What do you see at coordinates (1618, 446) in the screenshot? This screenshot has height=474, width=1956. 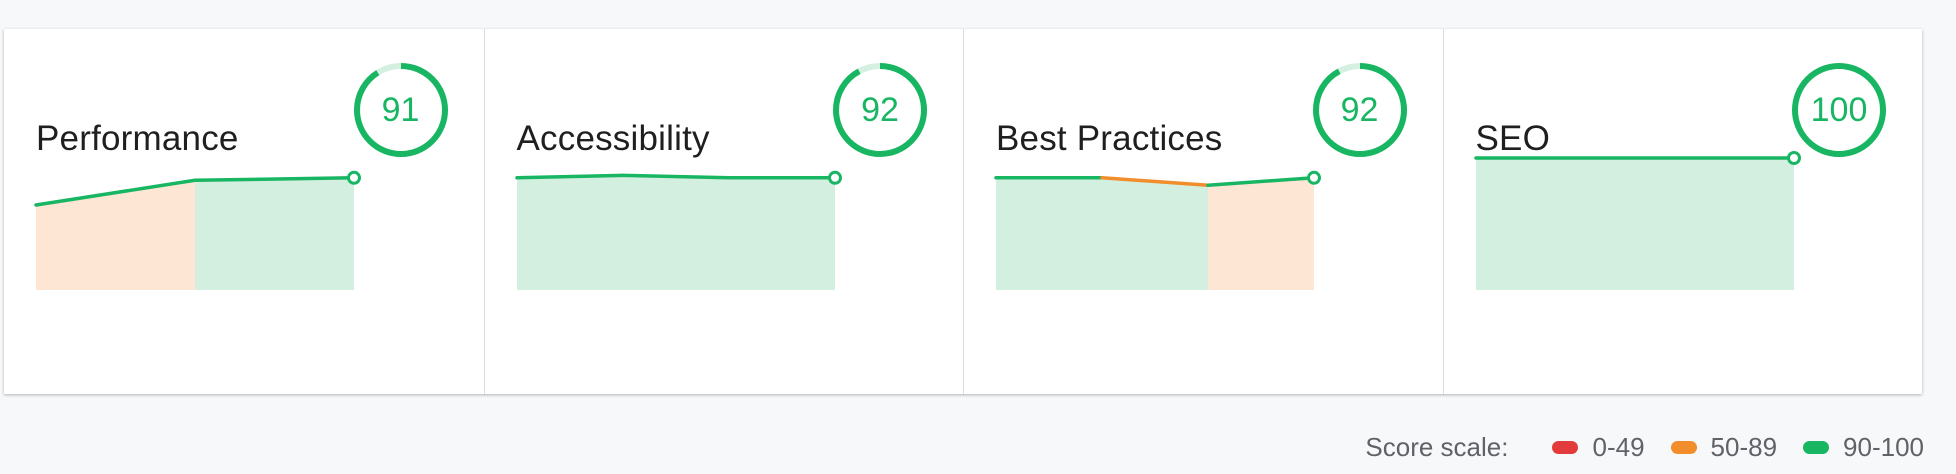 I see `legend-range: 0-49` at bounding box center [1618, 446].